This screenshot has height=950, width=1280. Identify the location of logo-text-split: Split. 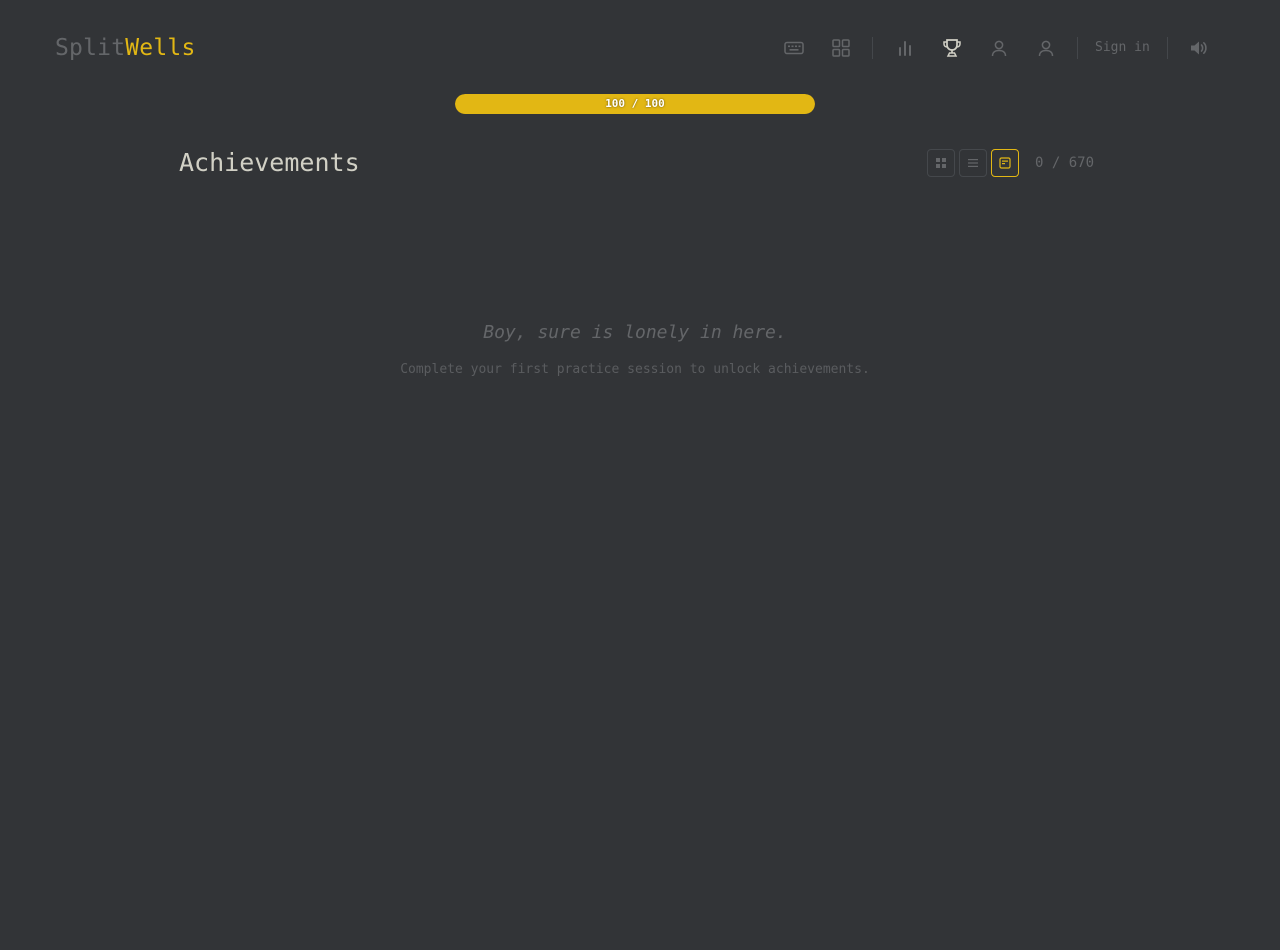
(90, 48).